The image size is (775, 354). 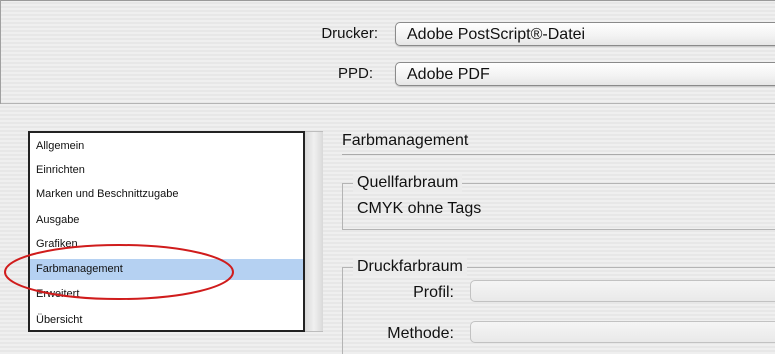 What do you see at coordinates (314, 231) in the screenshot?
I see `category-list-scrollbar` at bounding box center [314, 231].